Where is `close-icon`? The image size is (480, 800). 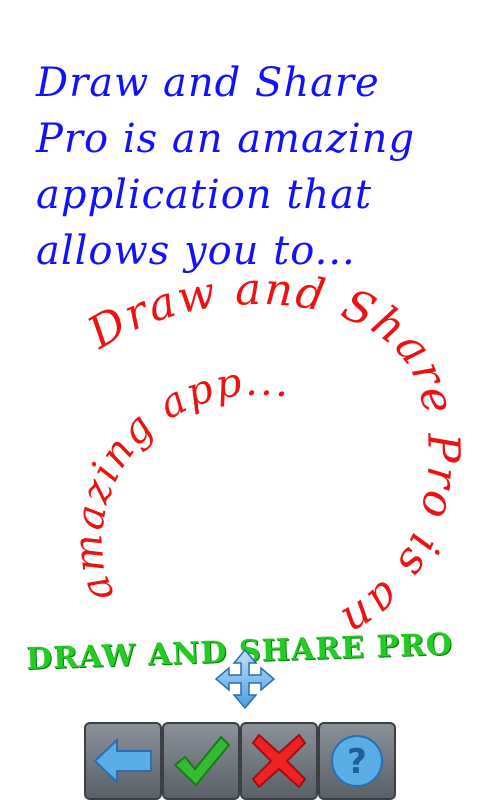
close-icon is located at coordinates (279, 761).